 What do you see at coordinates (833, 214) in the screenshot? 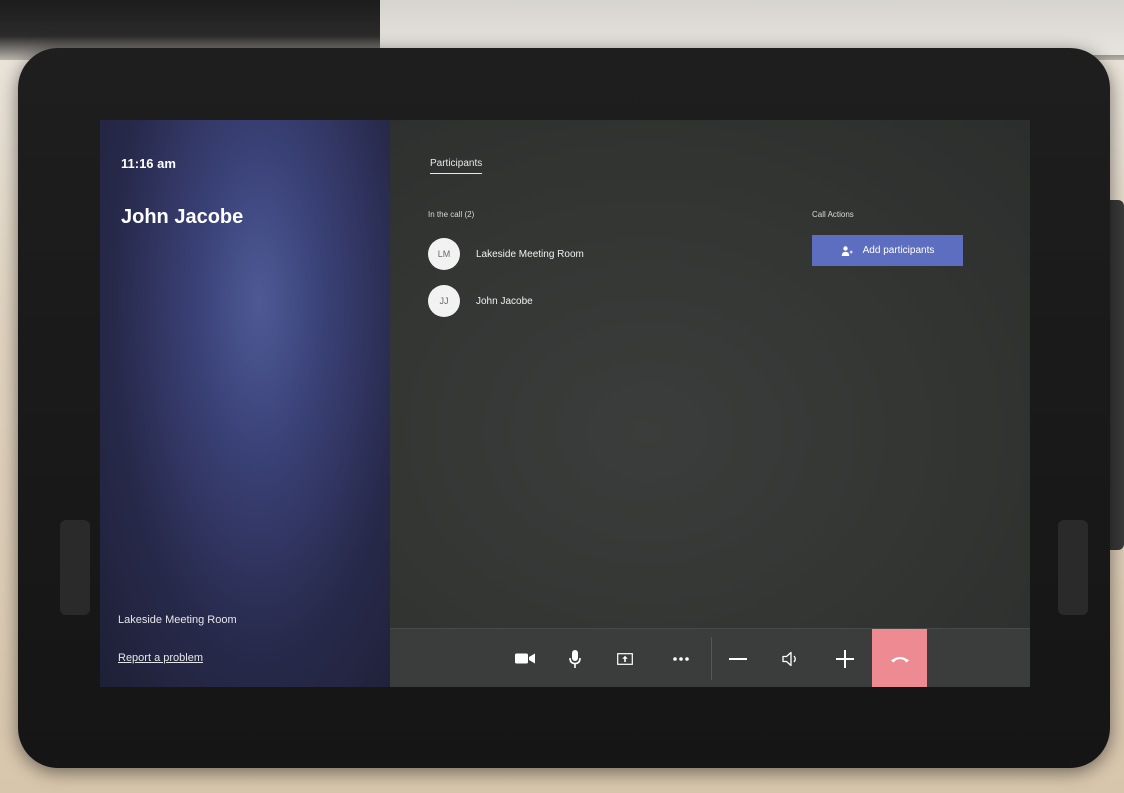
I see `call-actions-label: Call Actions` at bounding box center [833, 214].